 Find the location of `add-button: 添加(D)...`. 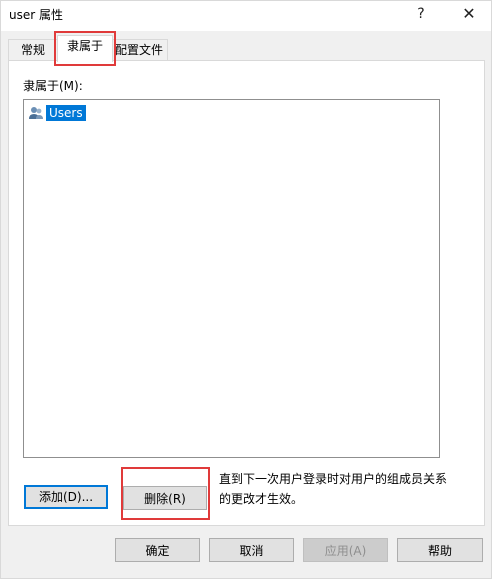

add-button: 添加(D)... is located at coordinates (66, 497).